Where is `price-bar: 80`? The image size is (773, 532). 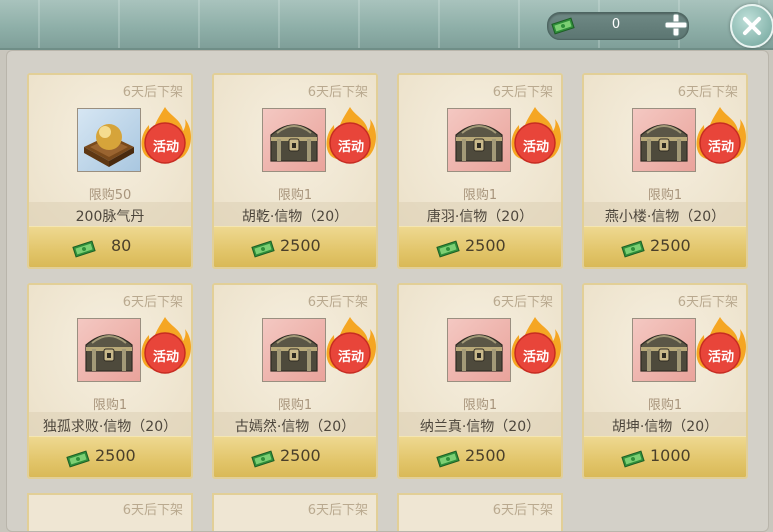 price-bar: 80 is located at coordinates (110, 246).